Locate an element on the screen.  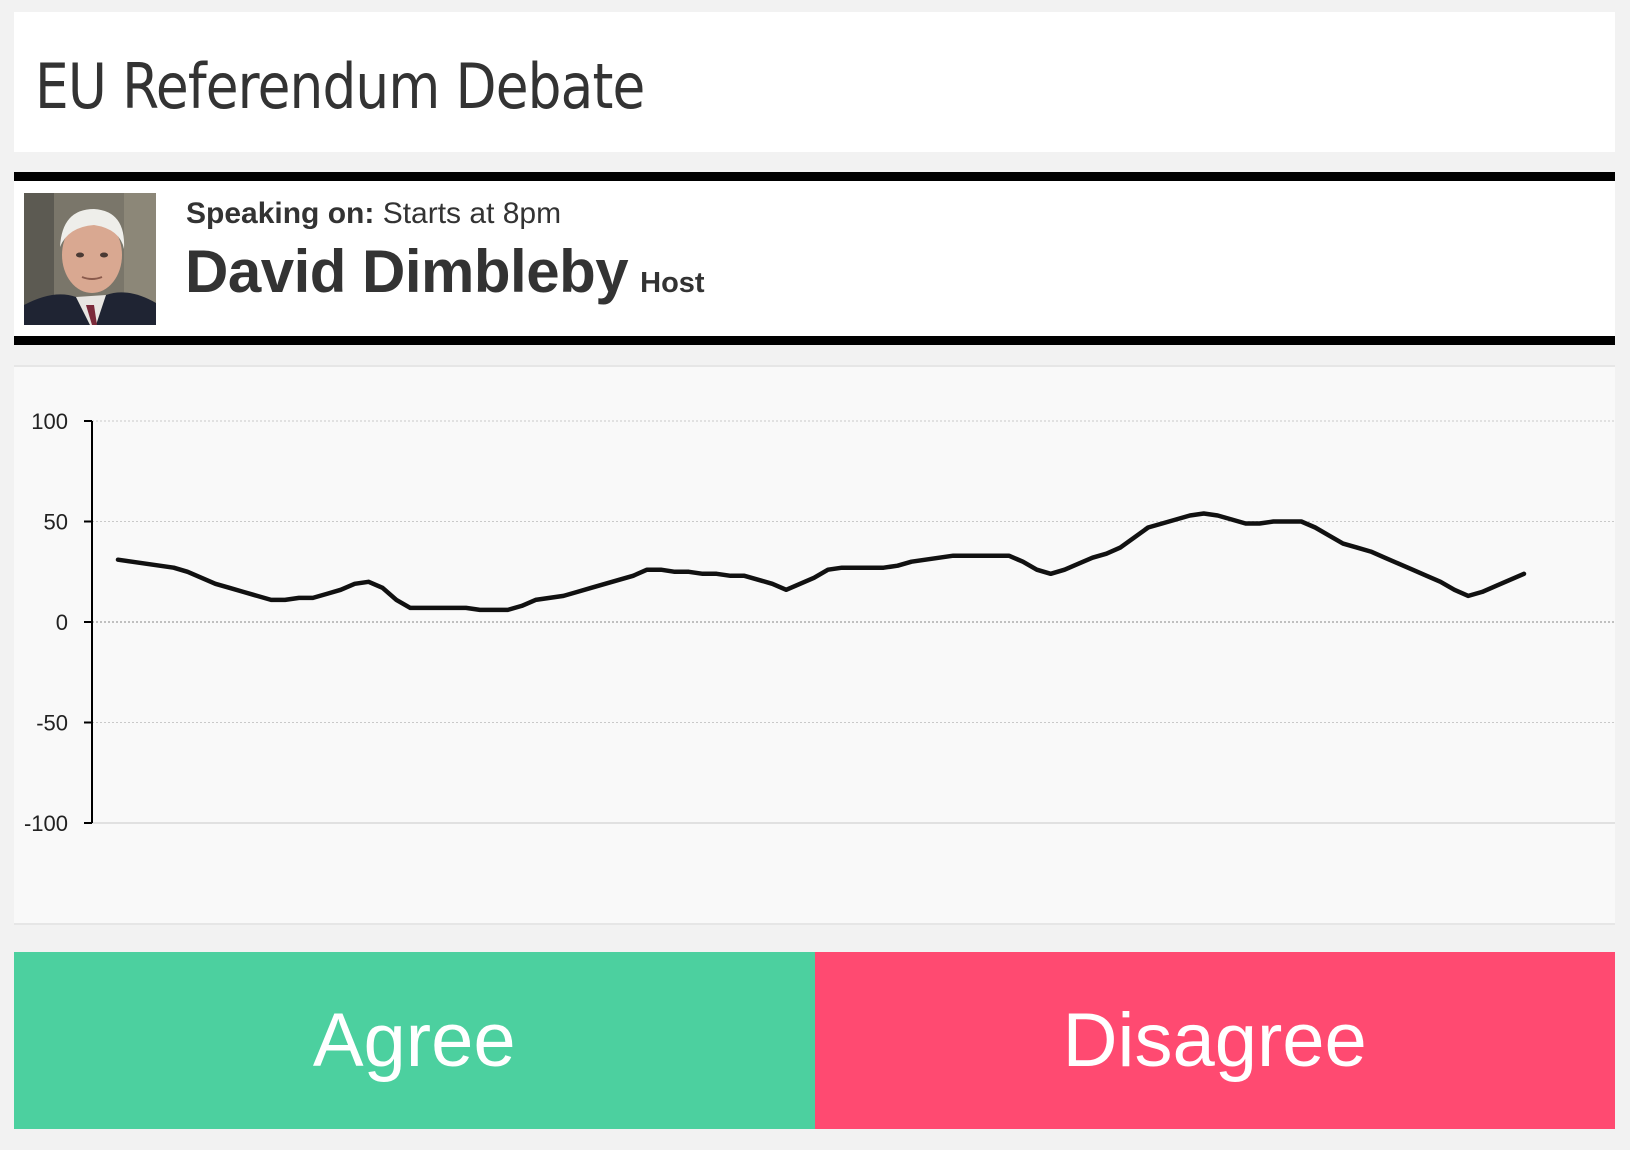
speaker-avatar is located at coordinates (90, 259).